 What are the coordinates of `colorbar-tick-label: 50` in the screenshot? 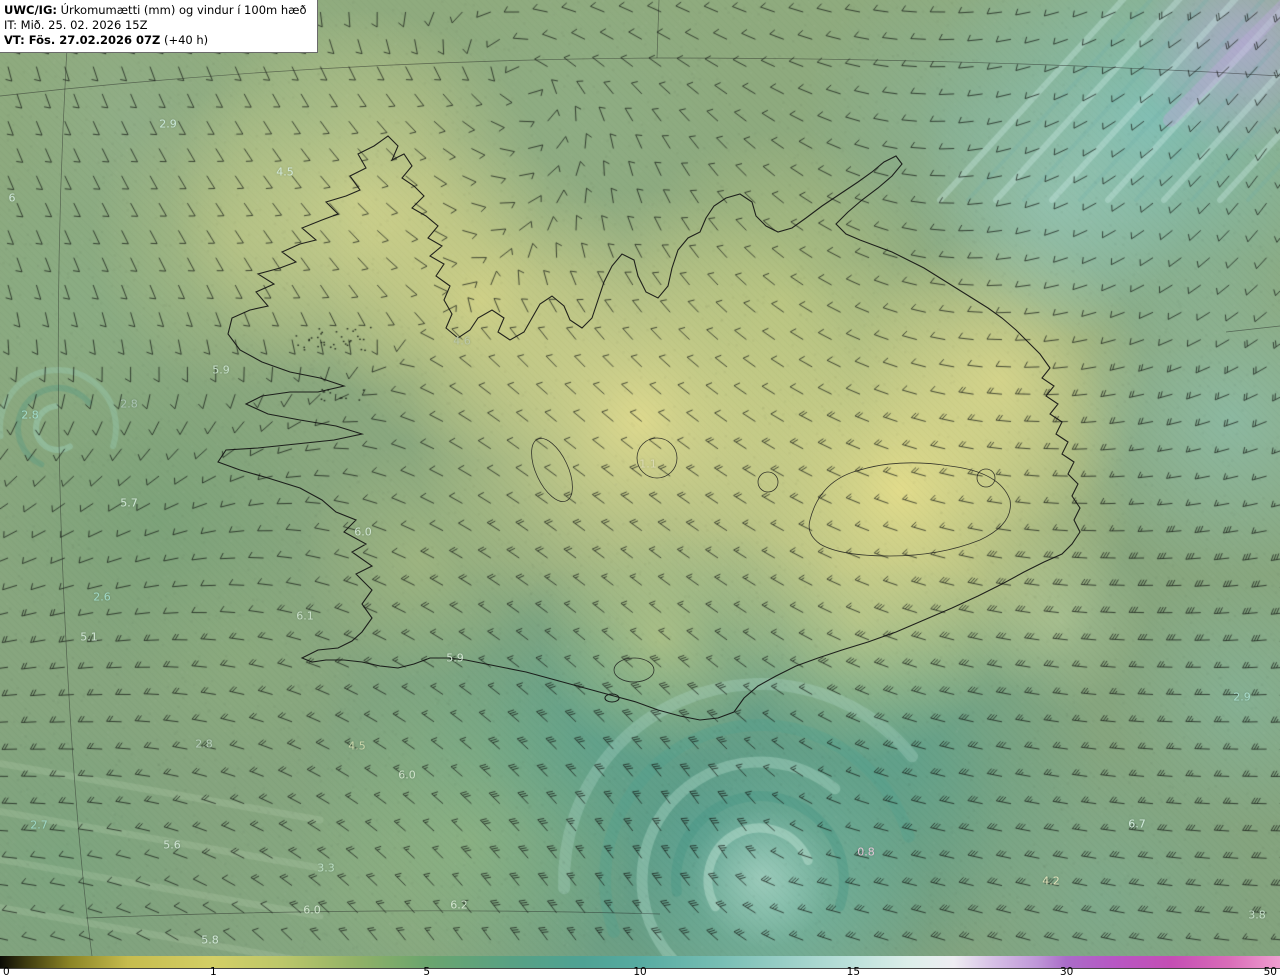 It's located at (1270, 972).